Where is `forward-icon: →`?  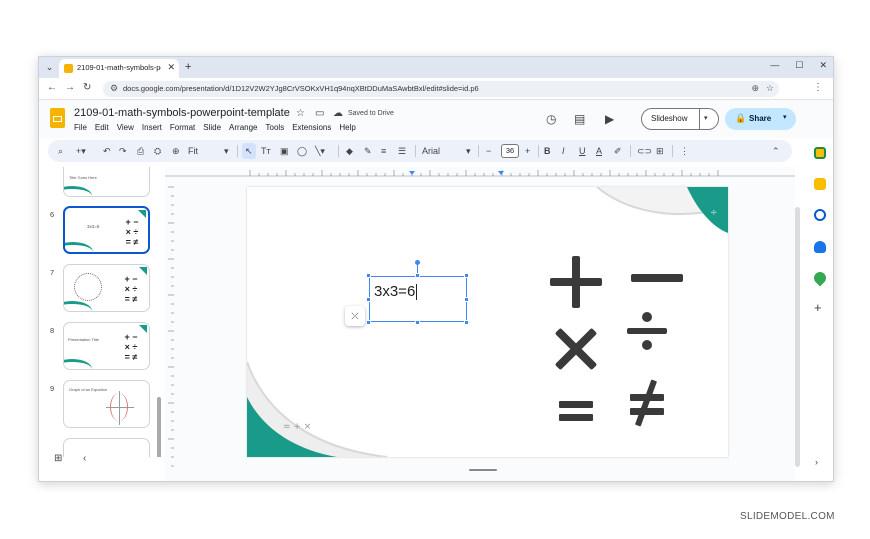 forward-icon: → is located at coordinates (70, 87).